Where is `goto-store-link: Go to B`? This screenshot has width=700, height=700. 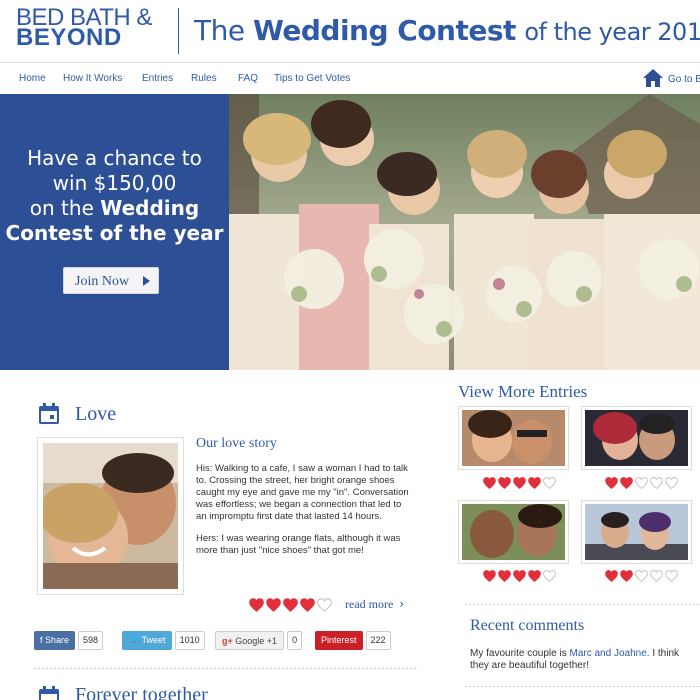
goto-store-link: Go to B is located at coordinates (684, 79).